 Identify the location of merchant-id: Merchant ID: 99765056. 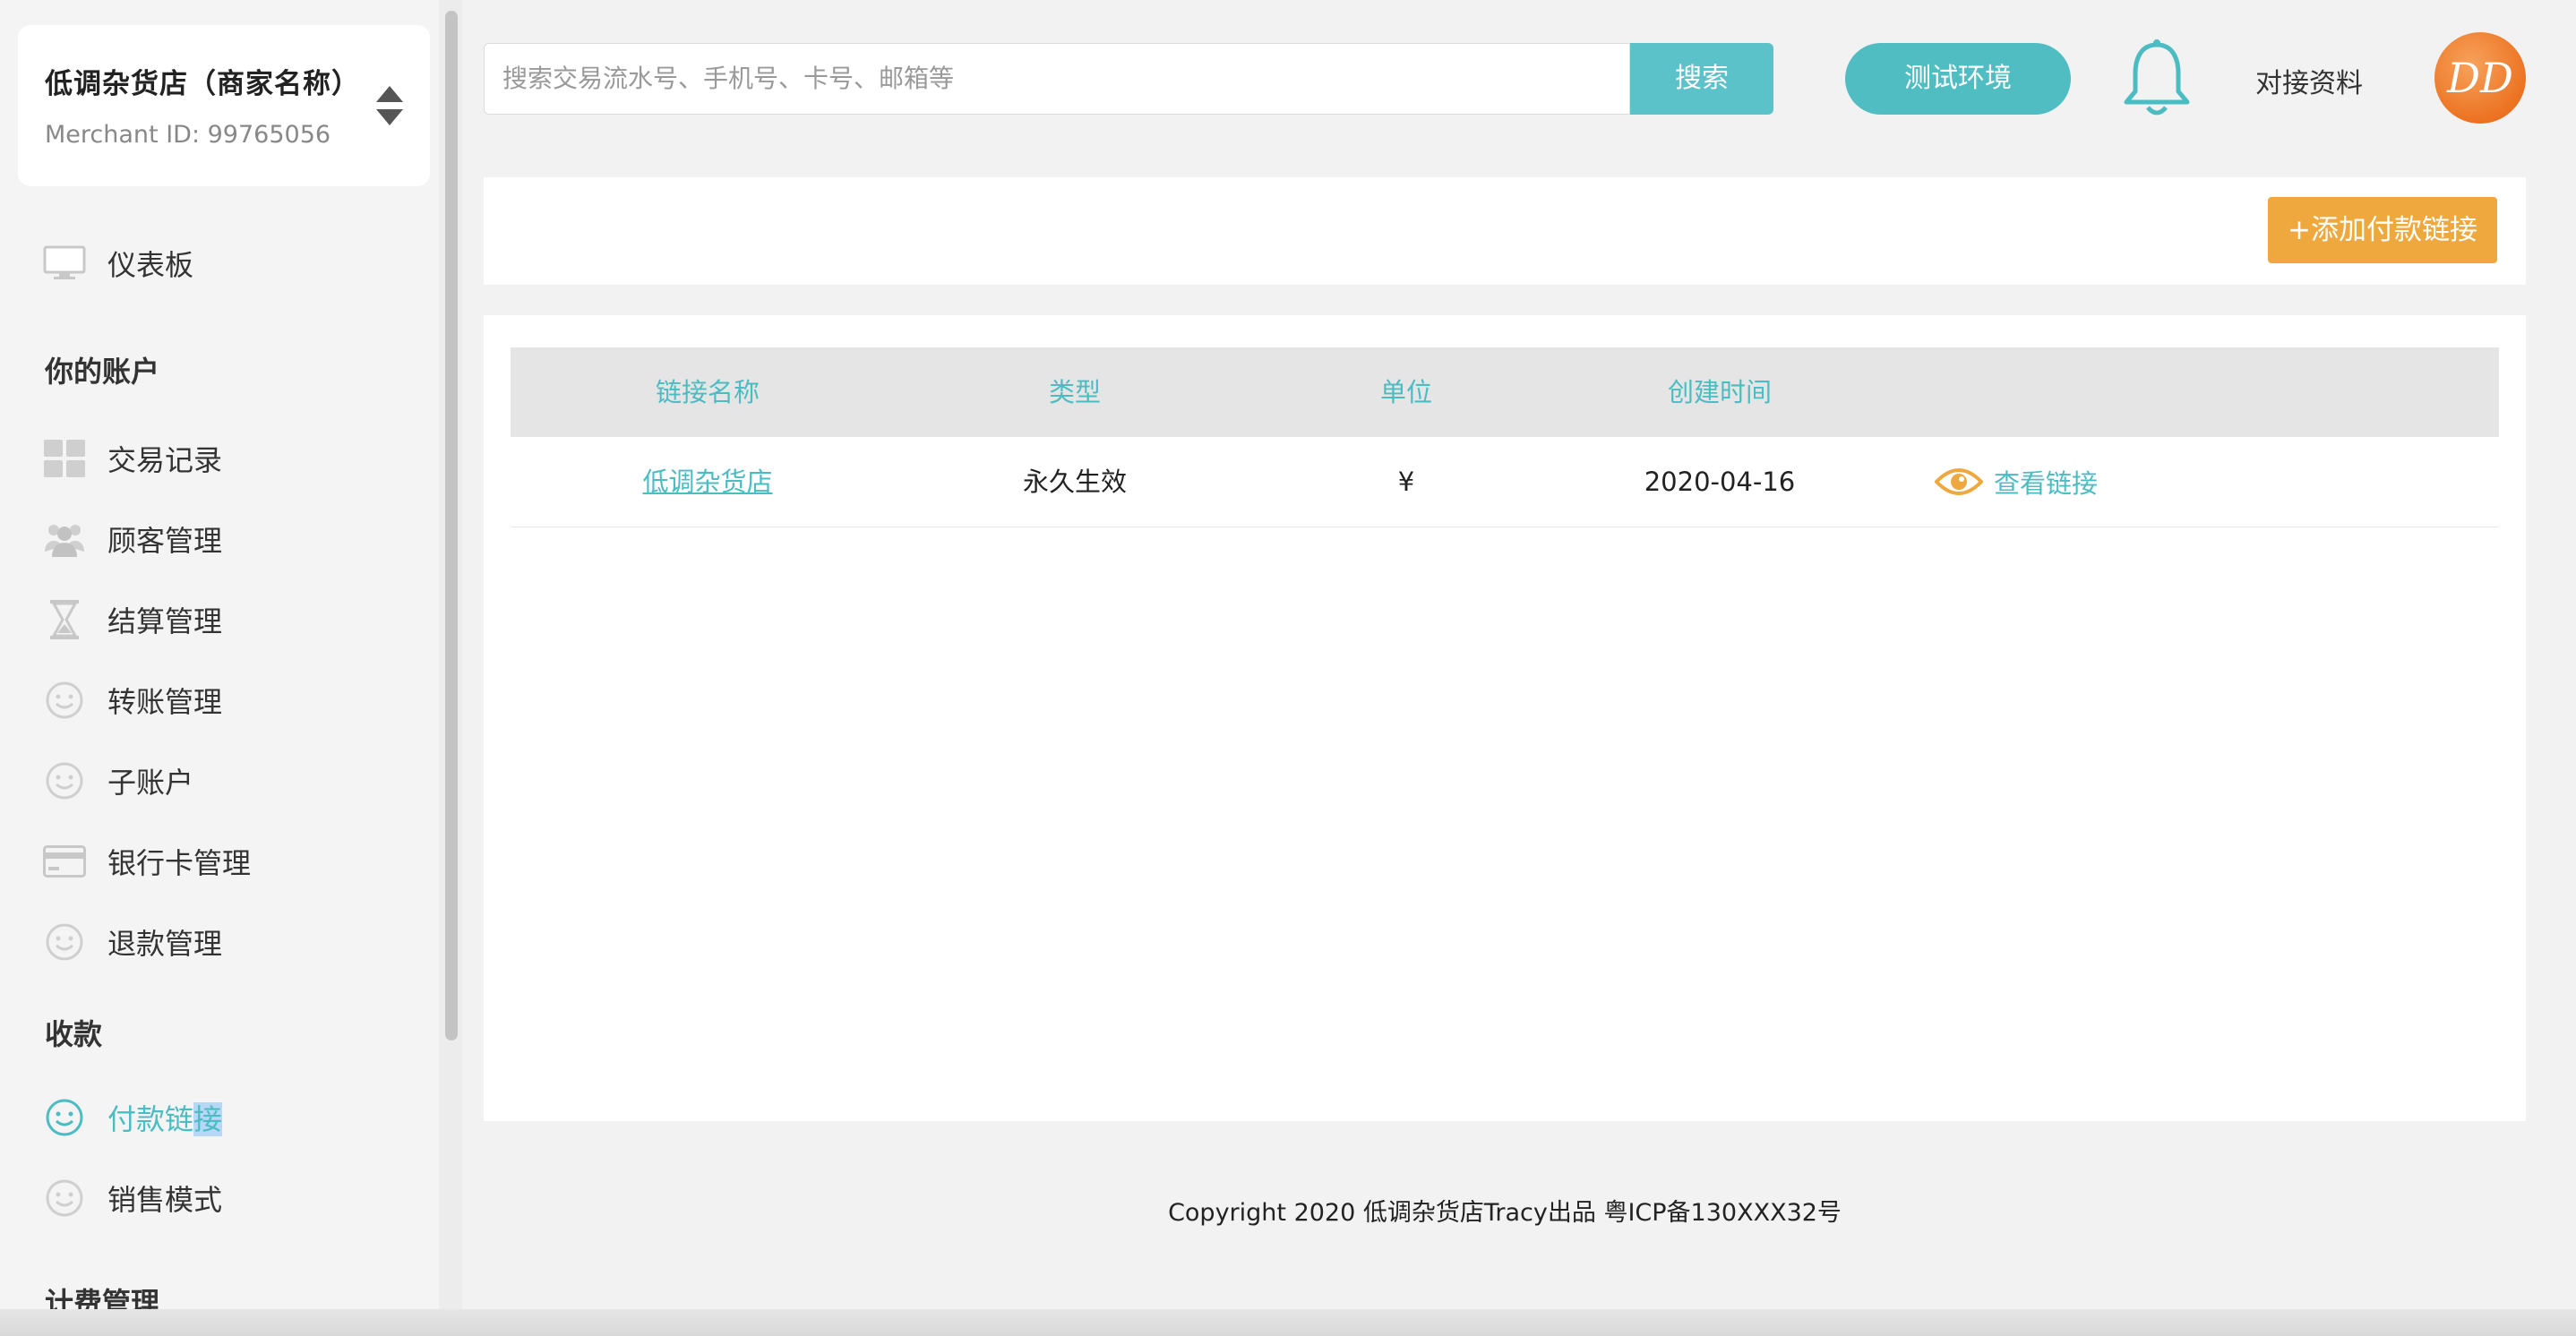
(188, 135).